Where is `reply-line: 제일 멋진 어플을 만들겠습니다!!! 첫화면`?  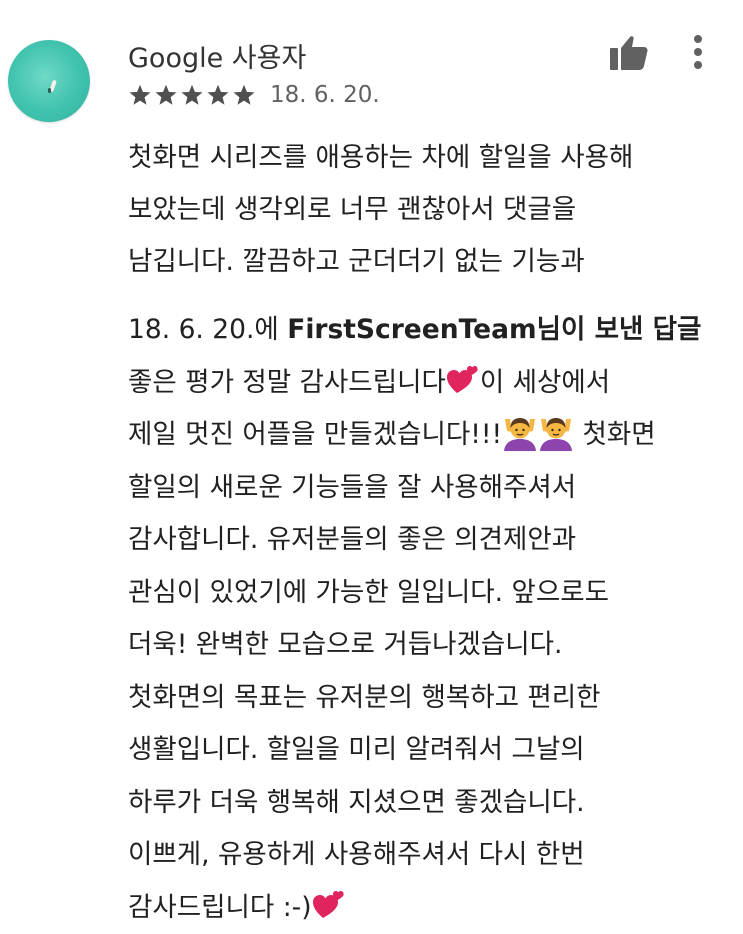
reply-line: 제일 멋진 어플을 만들겠습니다!!! 첫화면 is located at coordinates (428, 435).